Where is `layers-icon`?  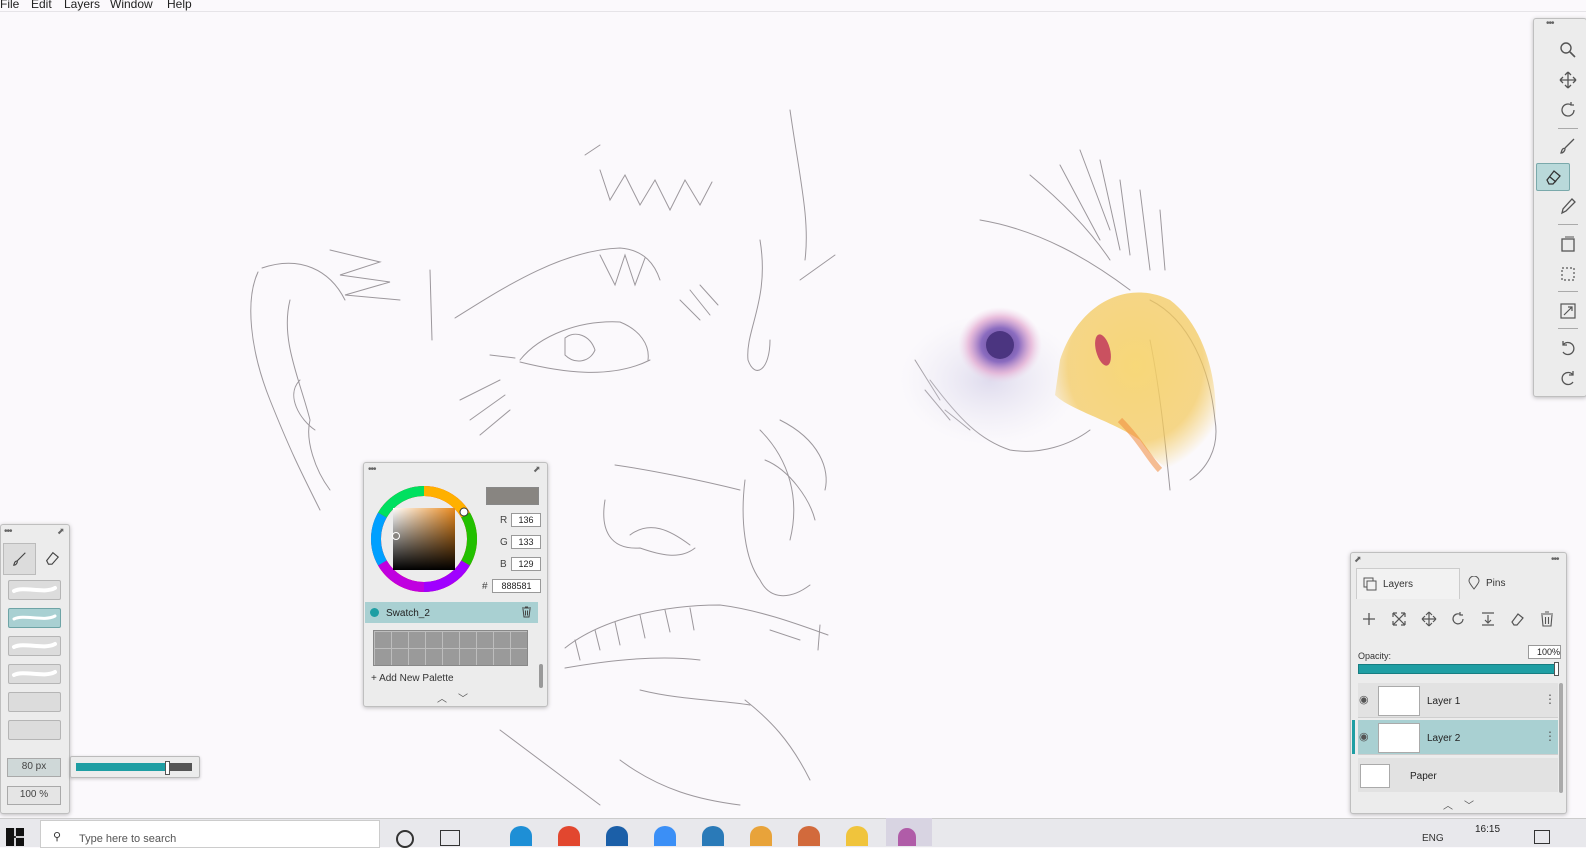
layers-icon is located at coordinates (1370, 584).